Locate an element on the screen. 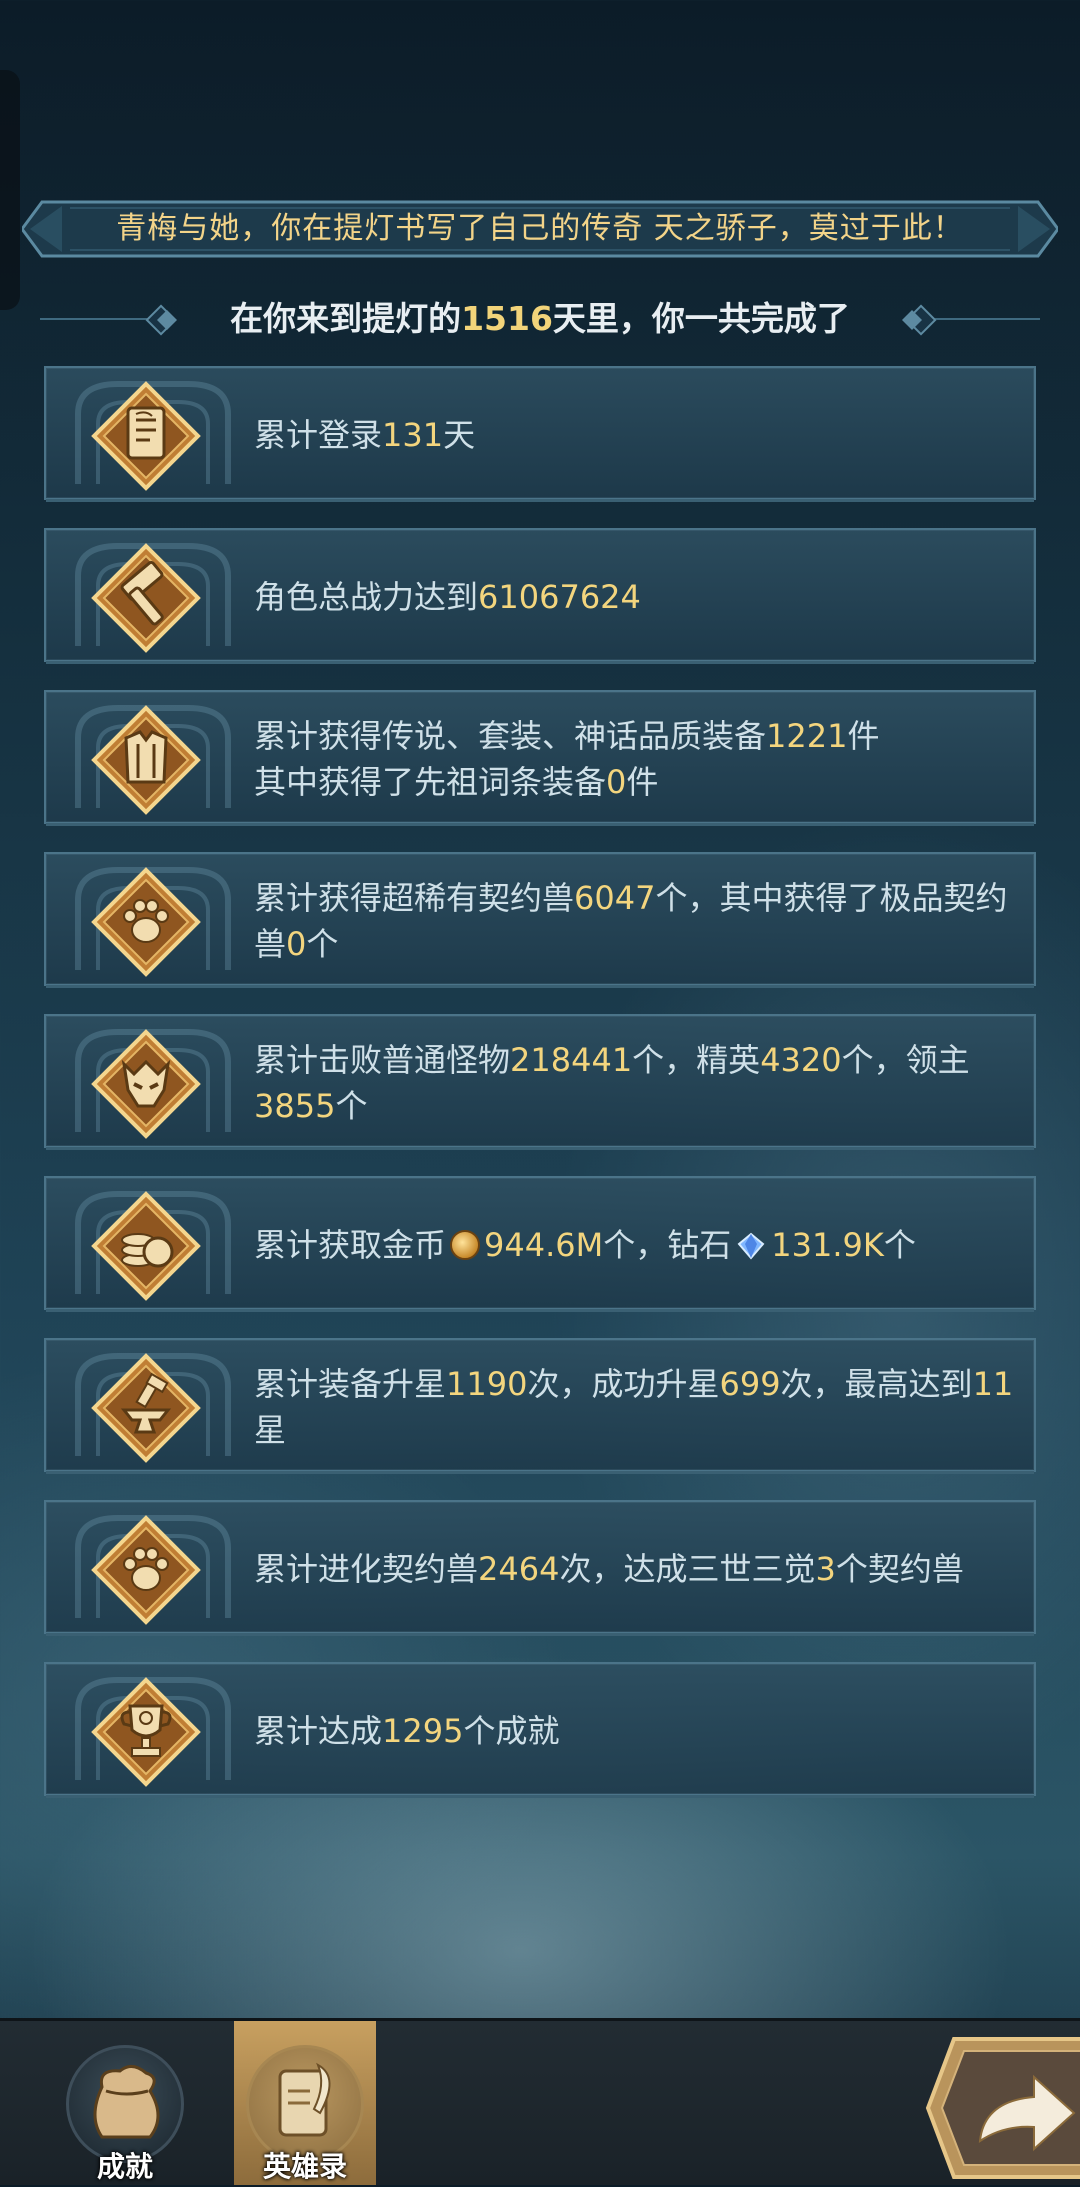 This screenshot has height=2187, width=1080. tab-hero-records-label: 英雄录 is located at coordinates (304, 2166).